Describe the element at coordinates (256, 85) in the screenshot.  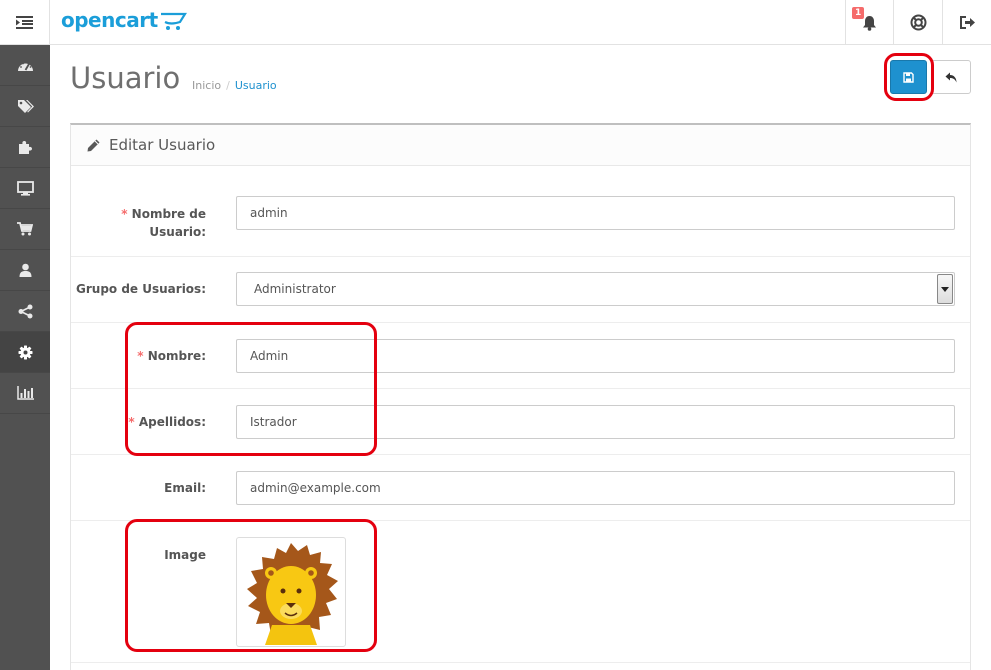
I see `breadcrumb-current-link: Usuario` at that location.